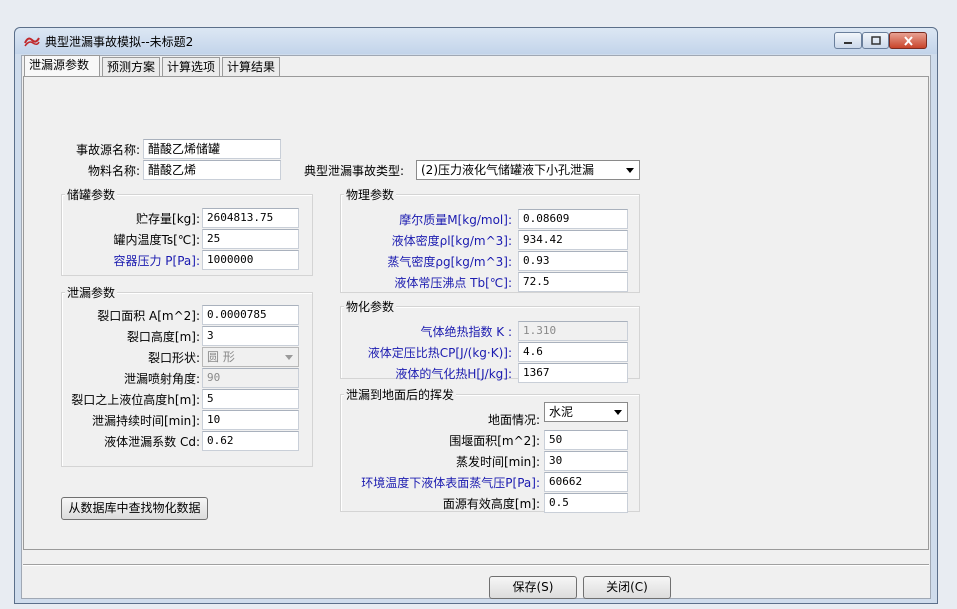  I want to click on source-name-input: 醋酸乙烯储罐, so click(212, 149).